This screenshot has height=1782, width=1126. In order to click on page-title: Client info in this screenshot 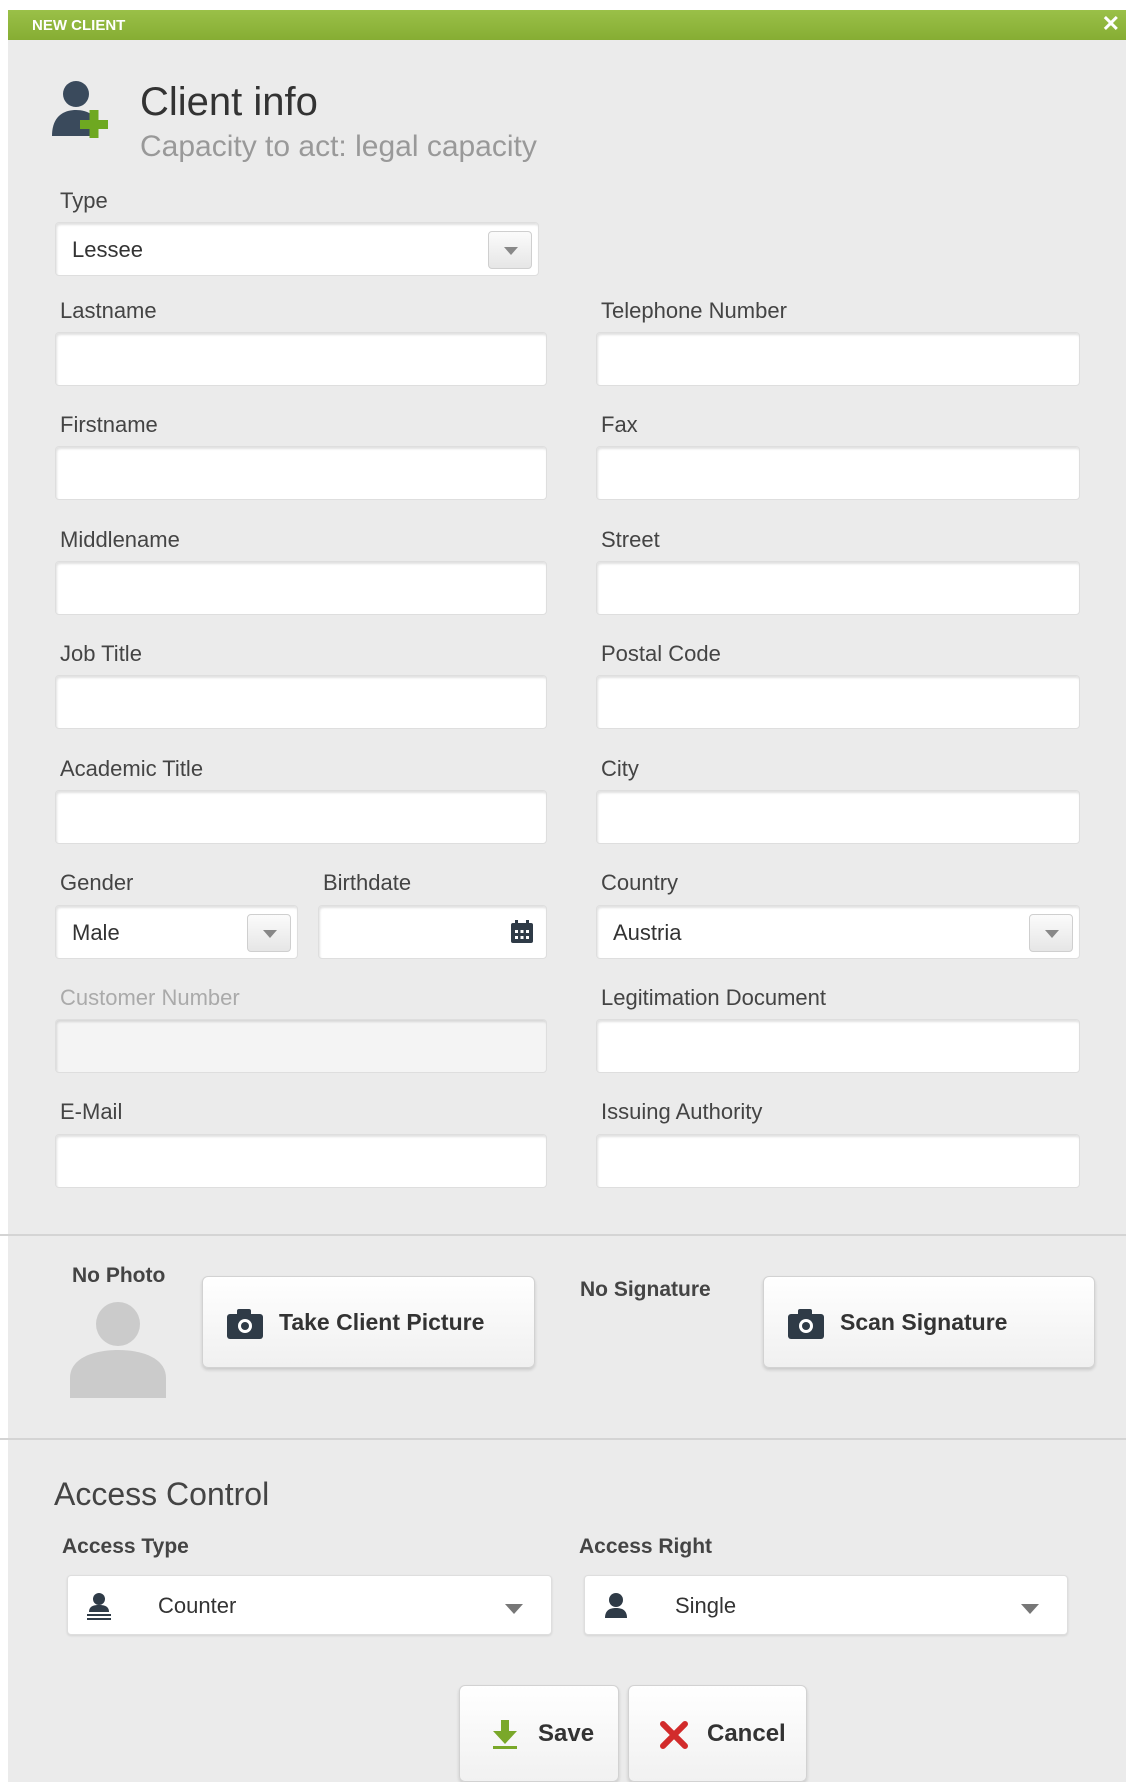, I will do `click(229, 102)`.